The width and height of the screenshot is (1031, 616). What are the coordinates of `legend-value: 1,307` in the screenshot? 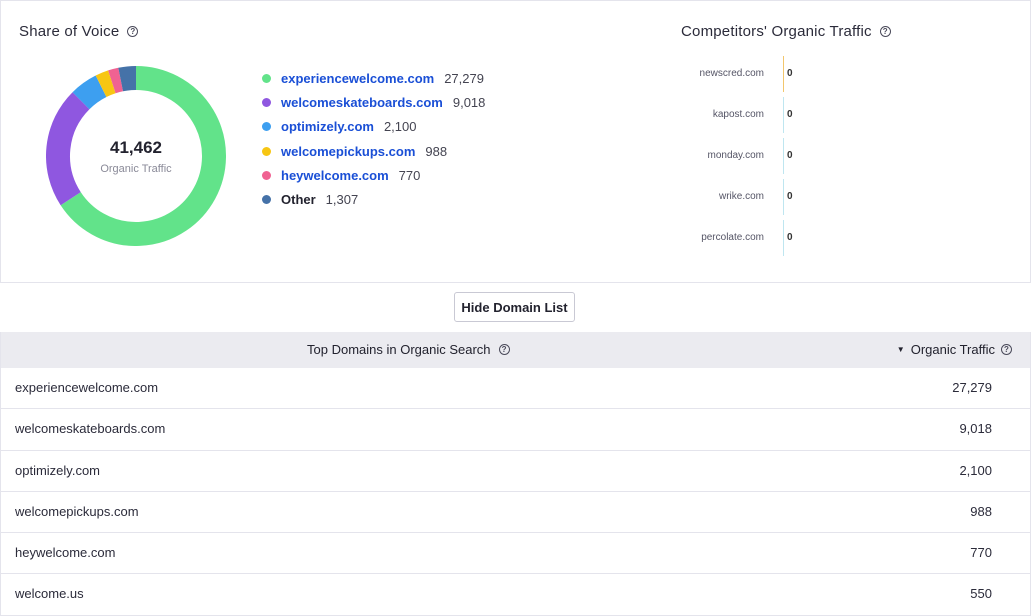 It's located at (342, 200).